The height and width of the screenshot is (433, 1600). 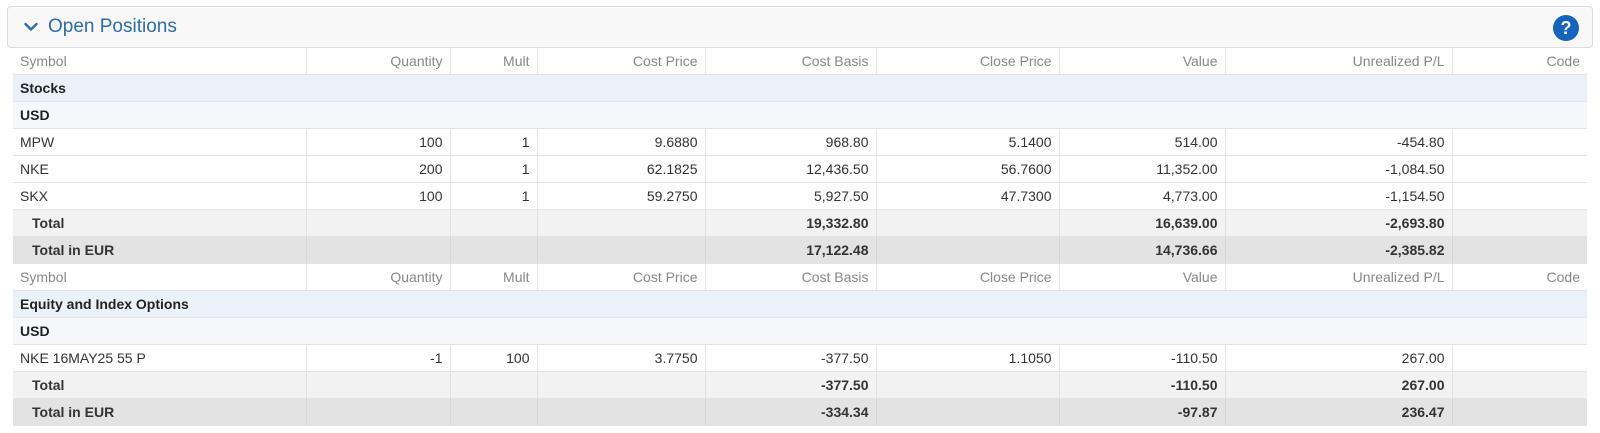 I want to click on group-row-options: Equity and Index Options, so click(x=800, y=304).